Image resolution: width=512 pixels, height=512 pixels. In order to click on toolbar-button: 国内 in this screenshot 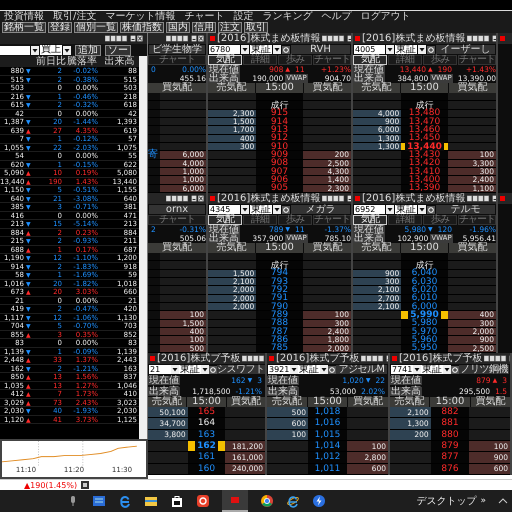, I will do `click(178, 27)`.